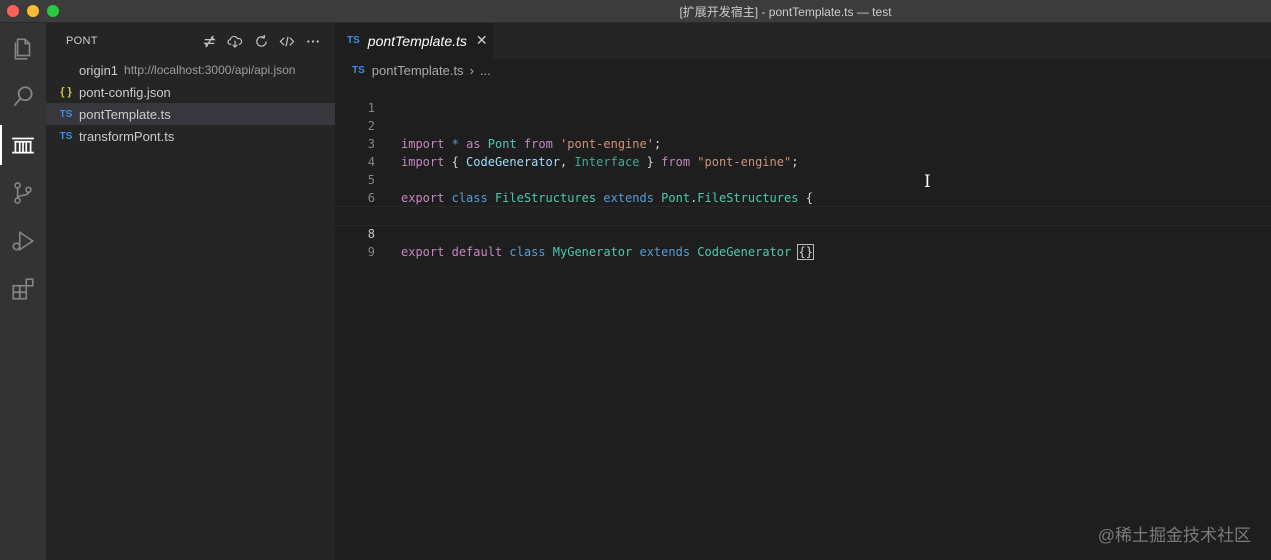  What do you see at coordinates (190, 114) in the screenshot?
I see `file-item-pont-template: TS pontTemplate.ts` at bounding box center [190, 114].